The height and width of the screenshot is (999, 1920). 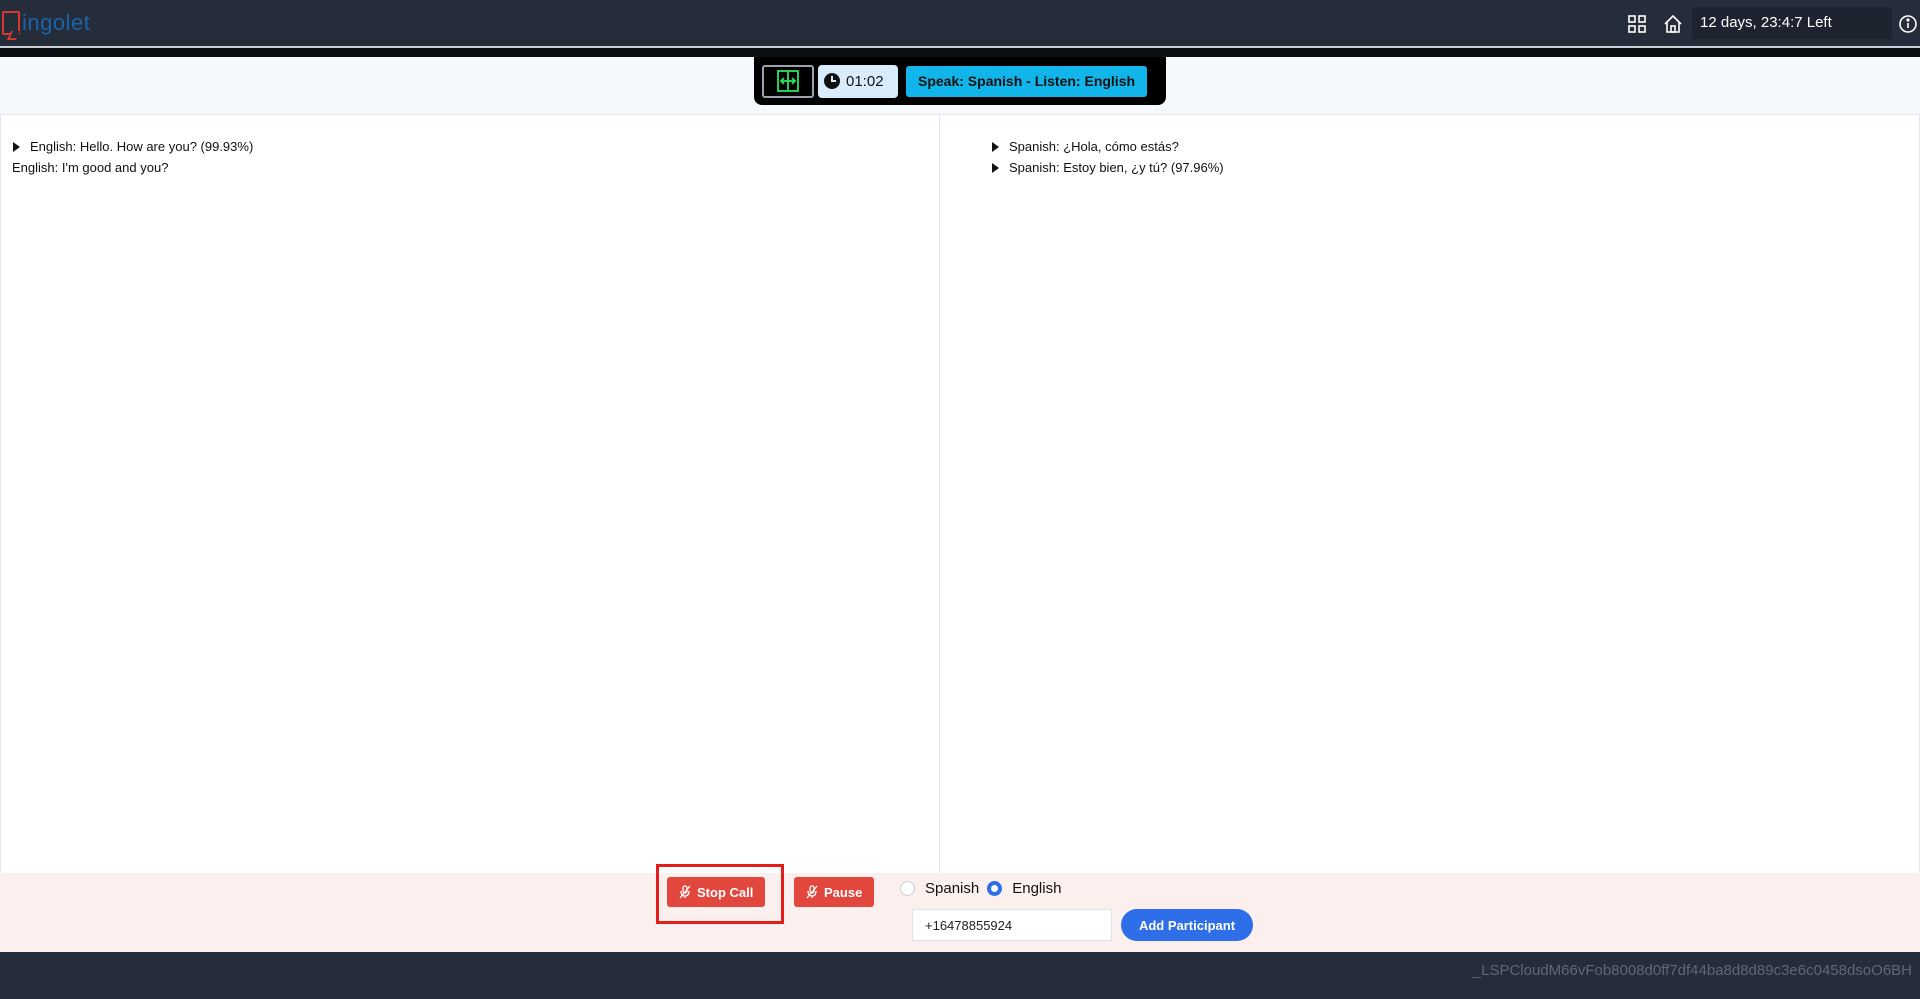 I want to click on logo-text: ingolet, so click(x=56, y=22).